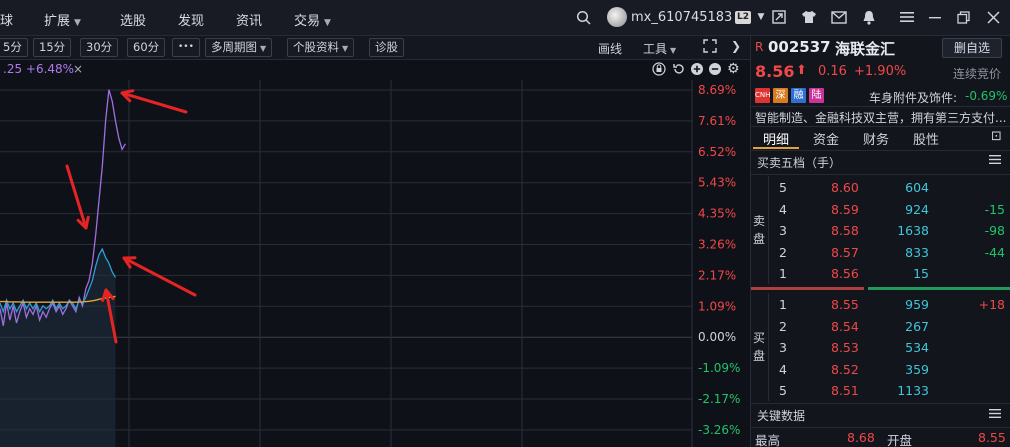  Describe the element at coordinates (768, 440) in the screenshot. I see `high-label: 最高` at that location.